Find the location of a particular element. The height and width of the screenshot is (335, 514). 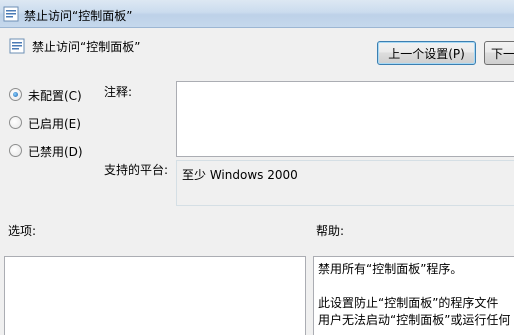

options-panel is located at coordinates (155, 295).